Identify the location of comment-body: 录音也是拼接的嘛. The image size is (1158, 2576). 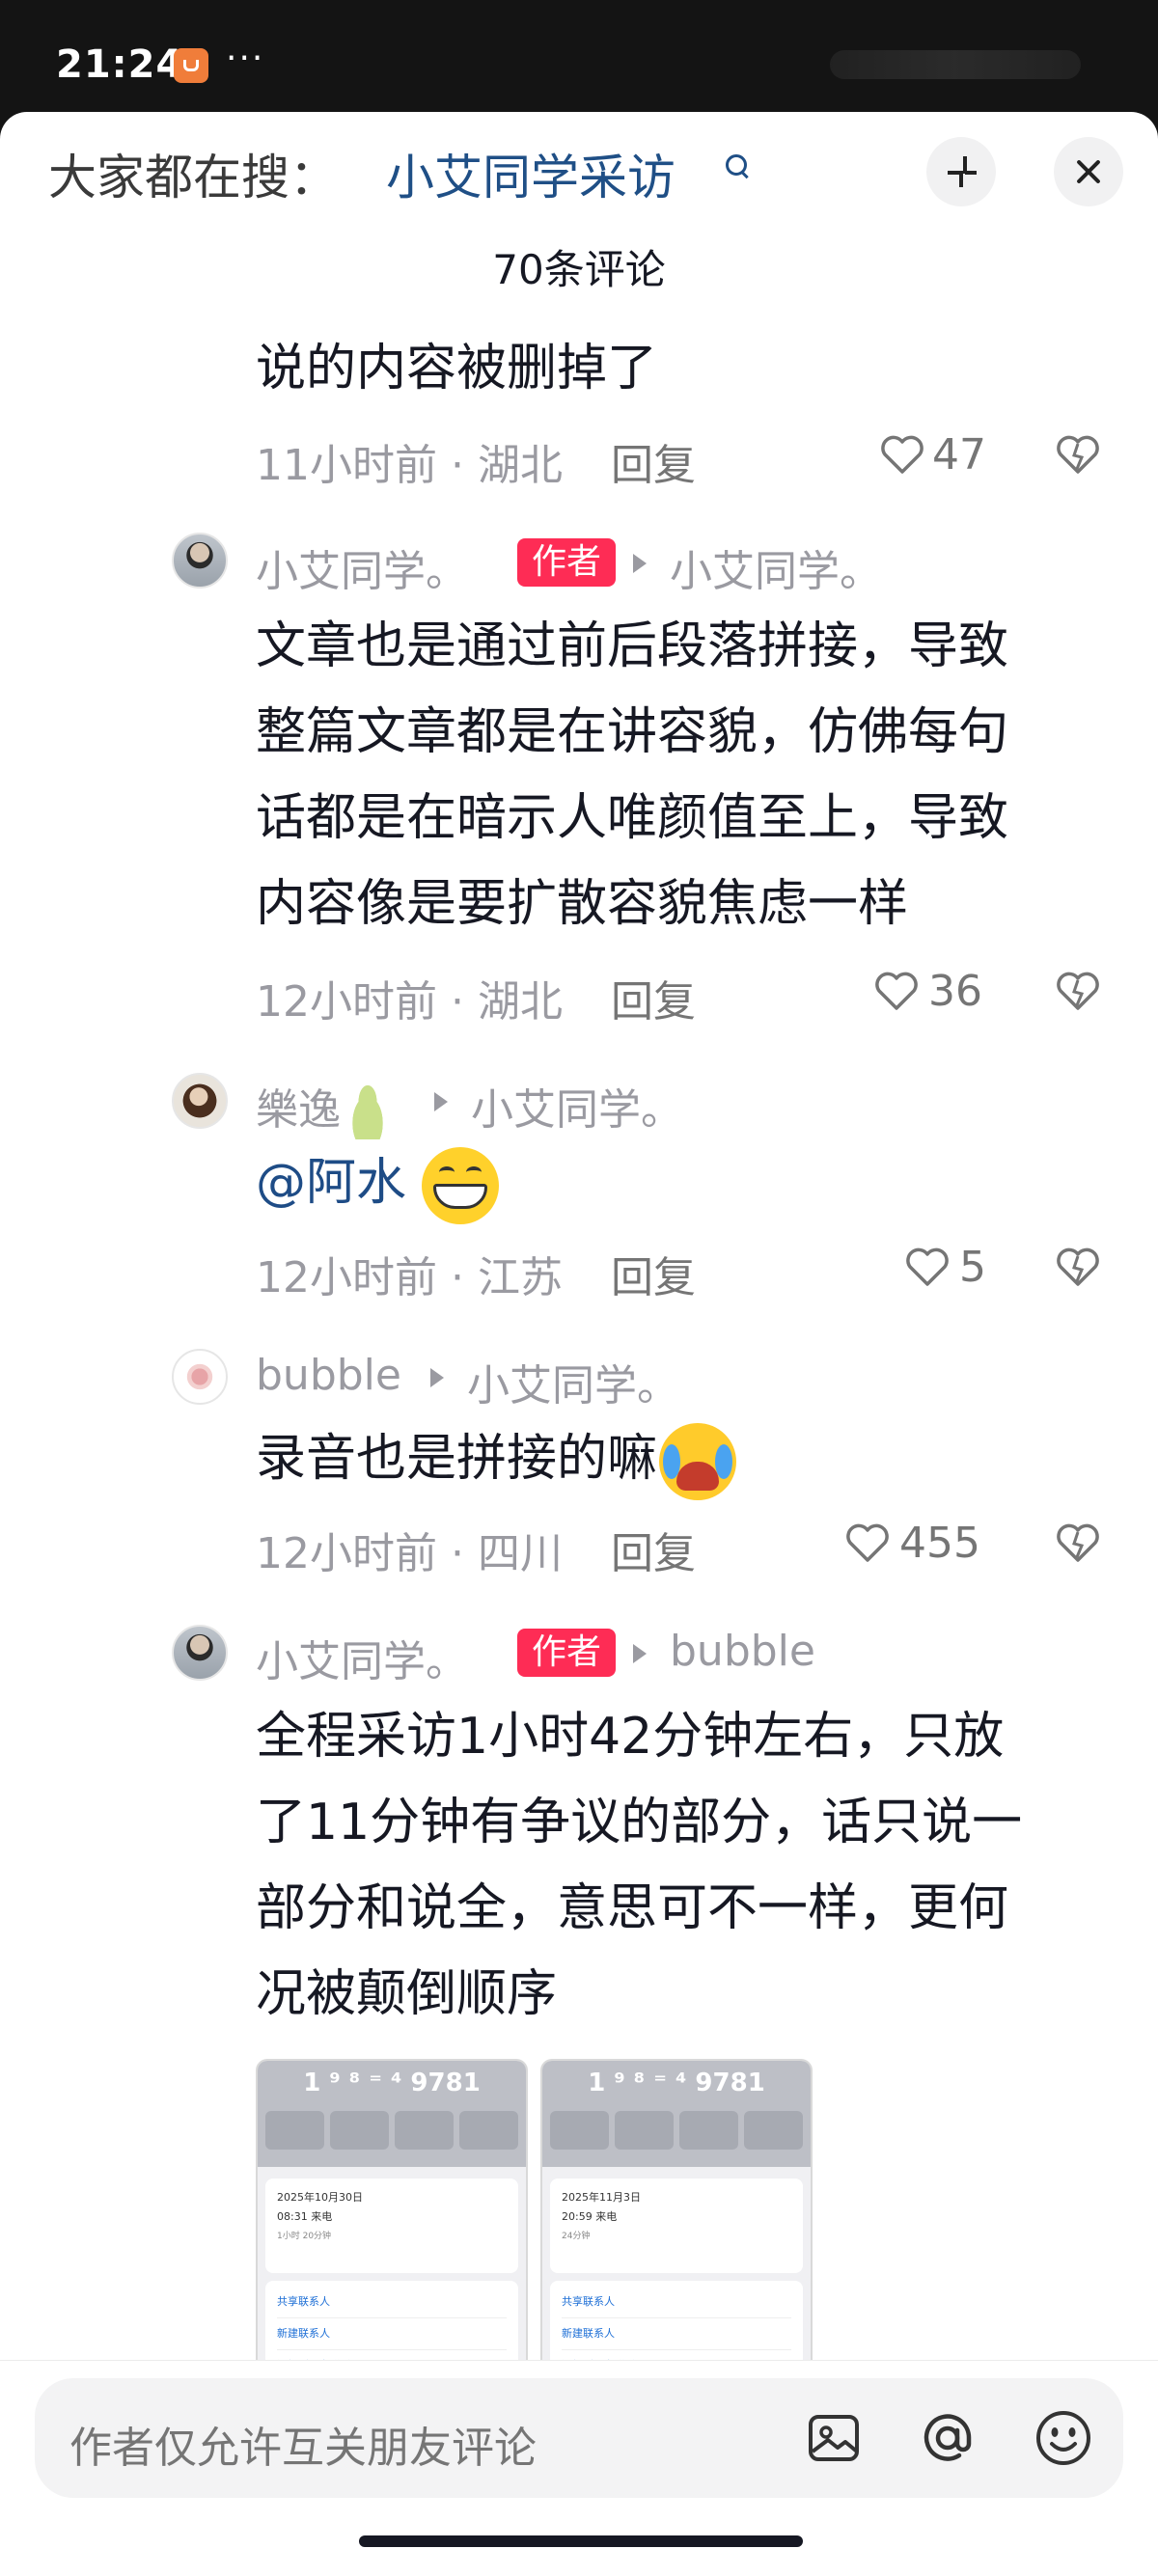
(680, 1459).